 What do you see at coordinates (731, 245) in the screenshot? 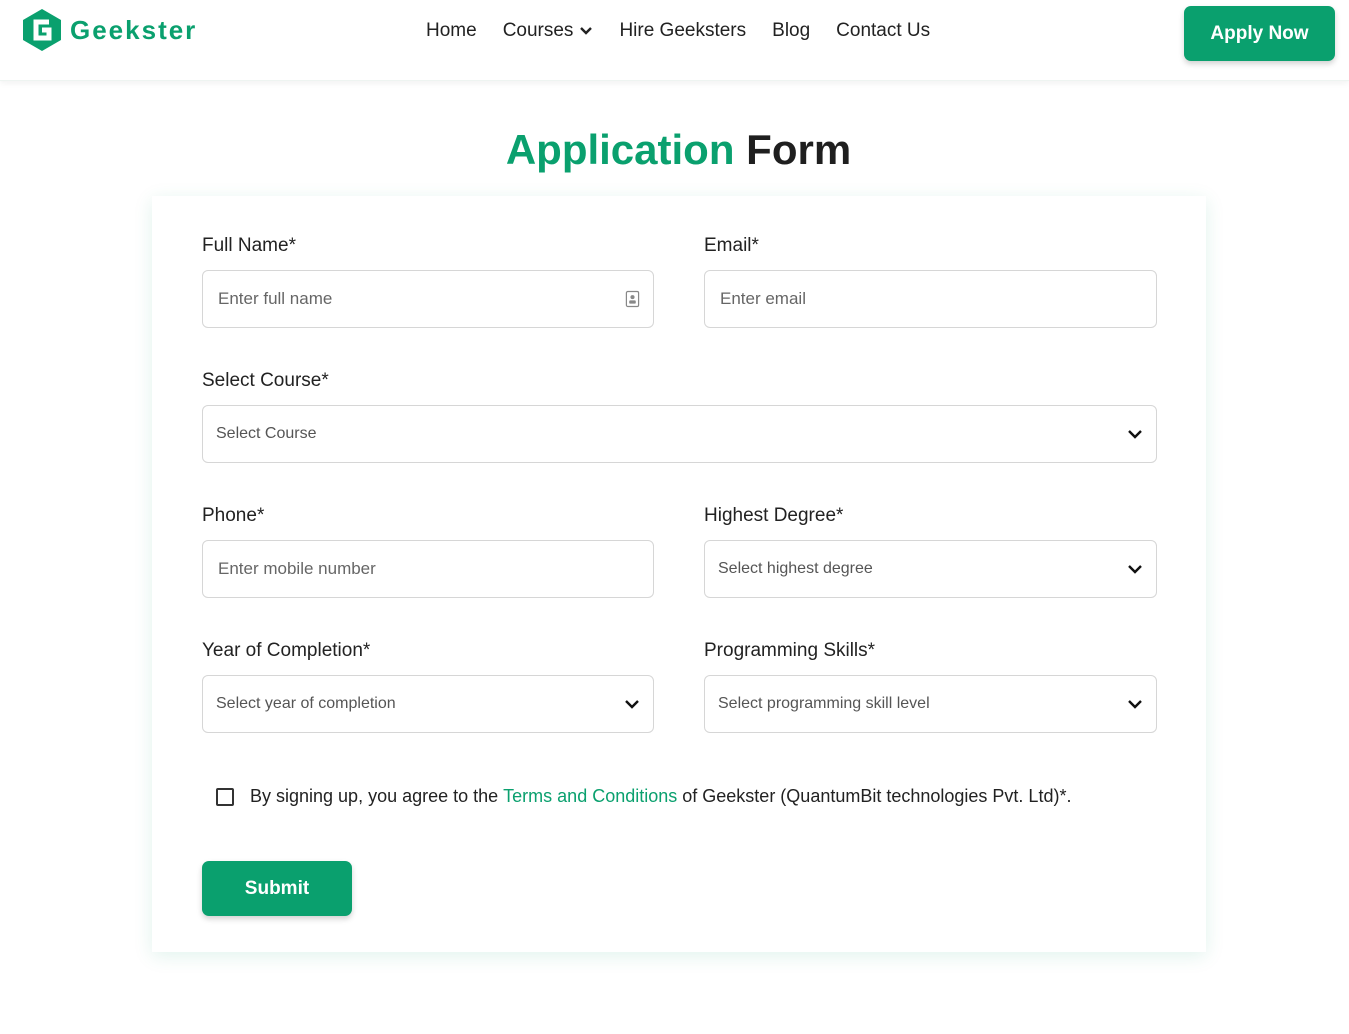
I see `email-label: Email*` at bounding box center [731, 245].